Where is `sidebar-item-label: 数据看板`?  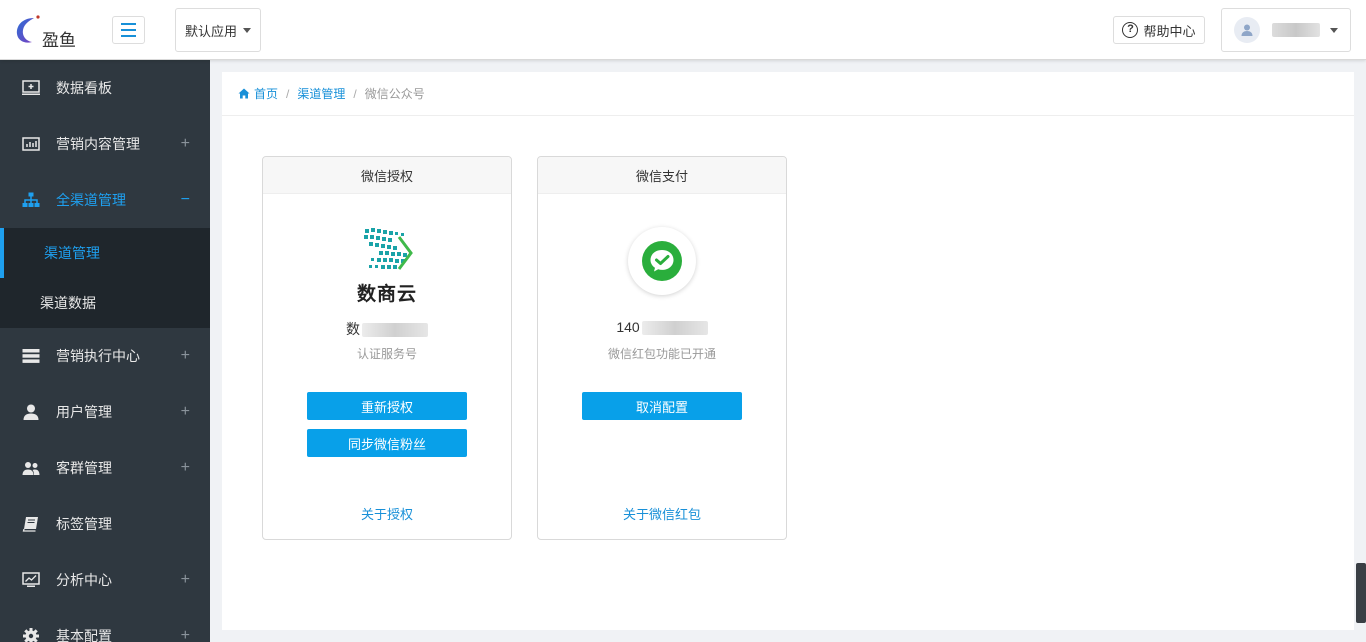
sidebar-item-label: 数据看板 is located at coordinates (84, 88).